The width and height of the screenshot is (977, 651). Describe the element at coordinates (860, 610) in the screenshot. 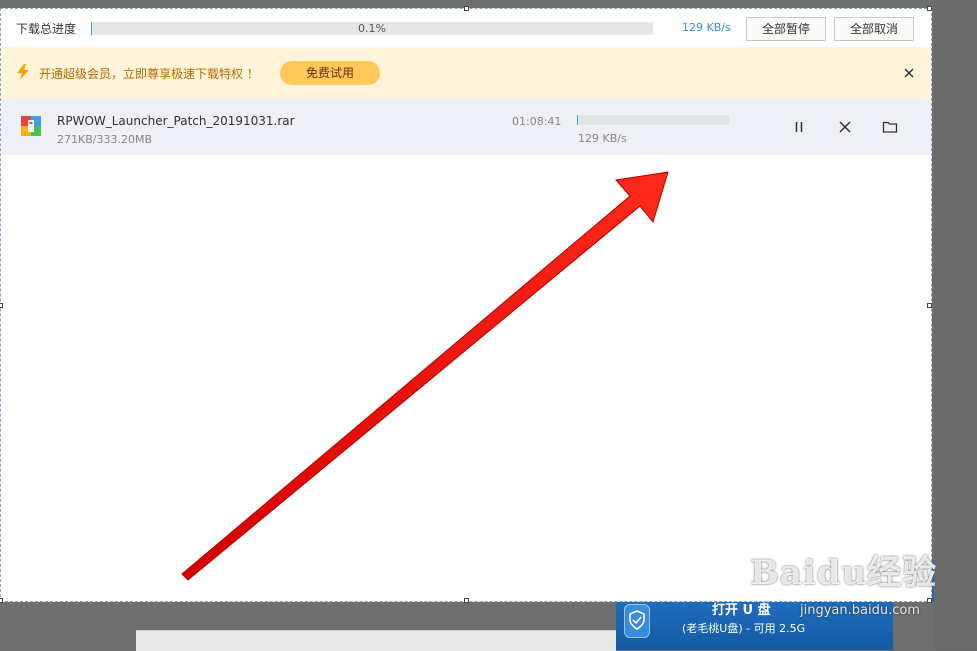

I see `watermark-url: jingyan.baidu.com` at that location.